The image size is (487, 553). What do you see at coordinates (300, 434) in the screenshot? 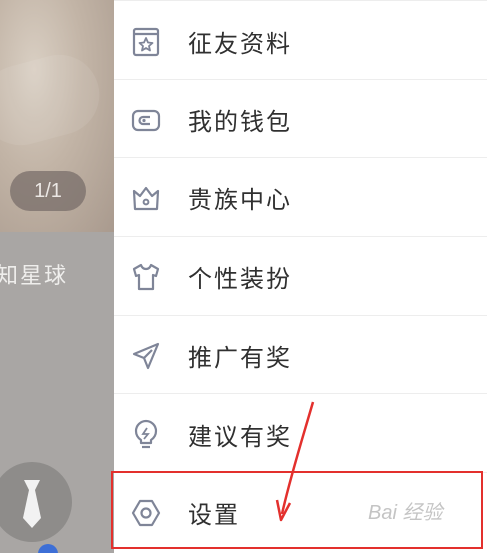
I see `menu-item-suggestion: 建议有奖` at bounding box center [300, 434].